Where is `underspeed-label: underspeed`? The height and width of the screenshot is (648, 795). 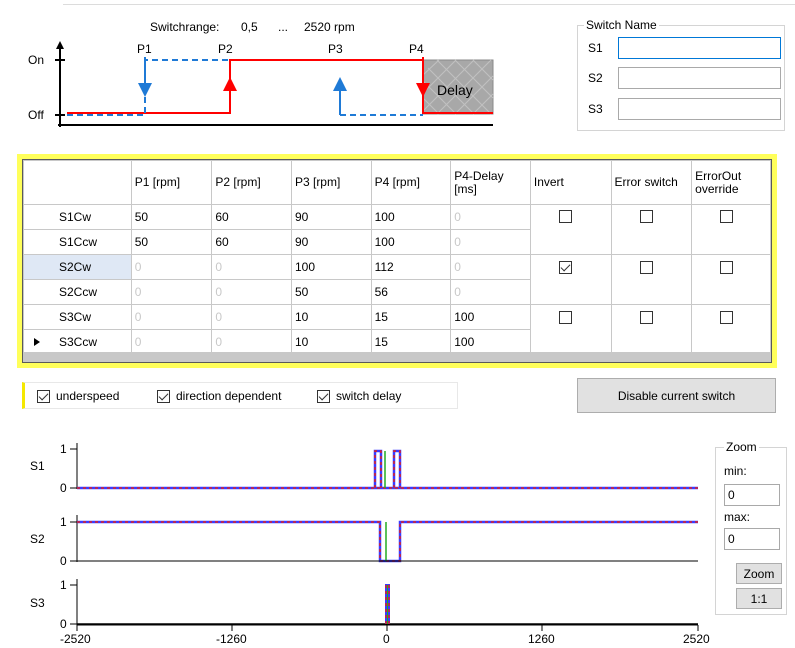 underspeed-label: underspeed is located at coordinates (88, 396).